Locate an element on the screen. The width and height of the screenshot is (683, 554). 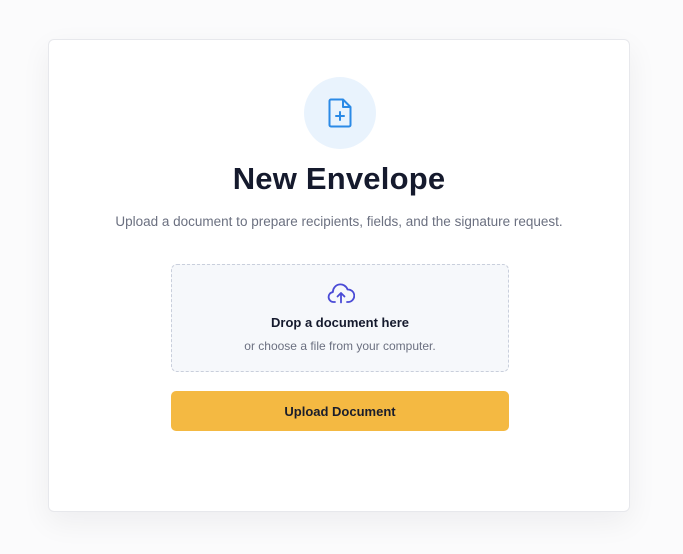
file-plus-icon is located at coordinates (340, 113).